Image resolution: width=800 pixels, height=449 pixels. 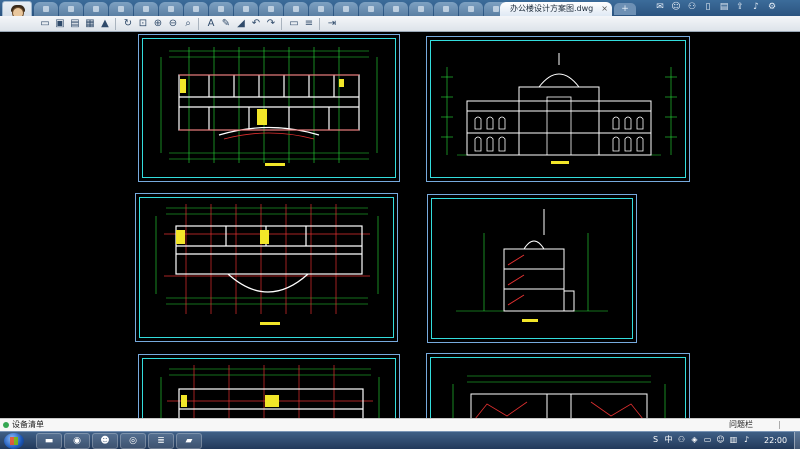 What do you see at coordinates (241, 24) in the screenshot?
I see `brush-icon: ◢` at bounding box center [241, 24].